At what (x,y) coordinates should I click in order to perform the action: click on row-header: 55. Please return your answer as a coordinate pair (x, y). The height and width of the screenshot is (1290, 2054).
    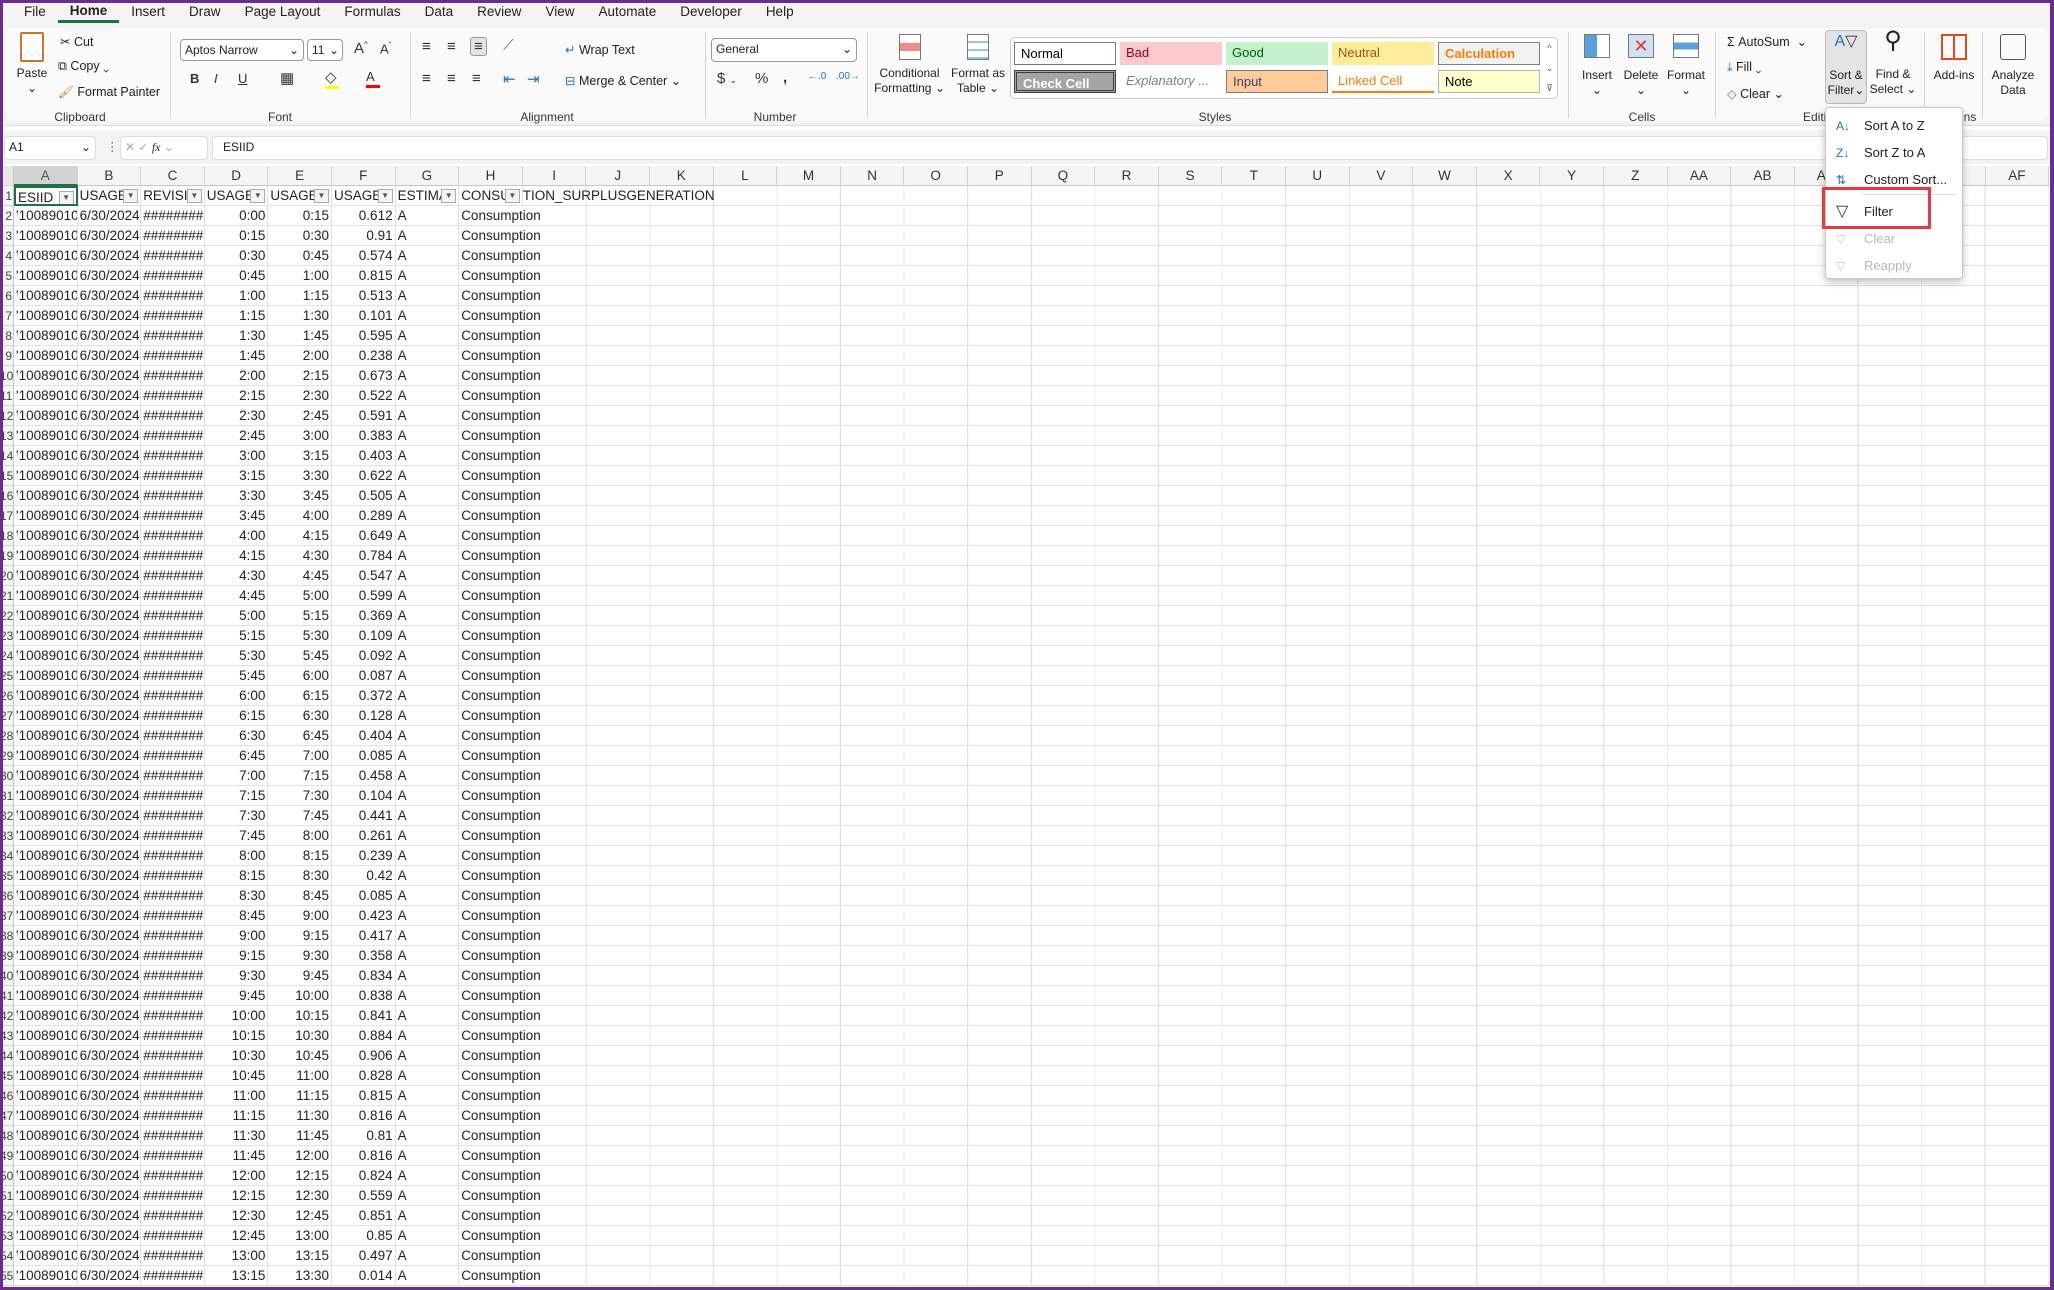
    Looking at the image, I should click on (7, 1276).